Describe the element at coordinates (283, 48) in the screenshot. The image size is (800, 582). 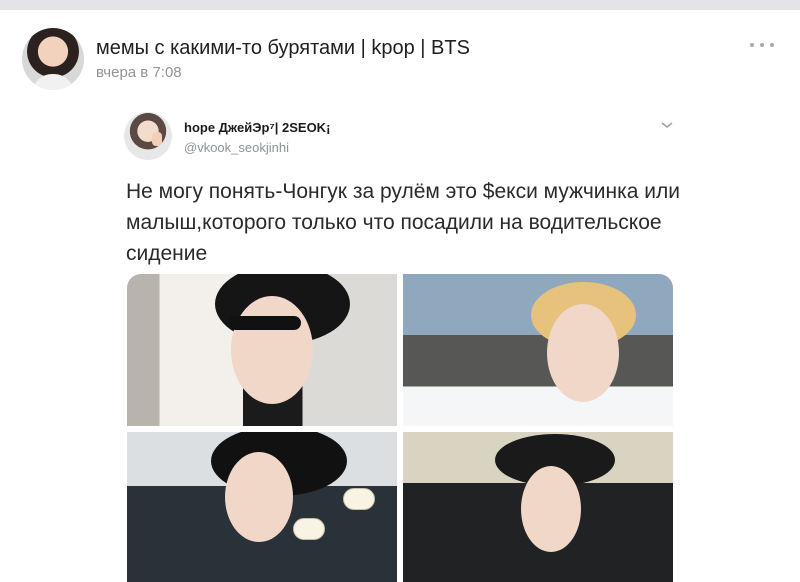
I see `group-name-link: мемы с какими-то бурятами | kpop | BTS` at that location.